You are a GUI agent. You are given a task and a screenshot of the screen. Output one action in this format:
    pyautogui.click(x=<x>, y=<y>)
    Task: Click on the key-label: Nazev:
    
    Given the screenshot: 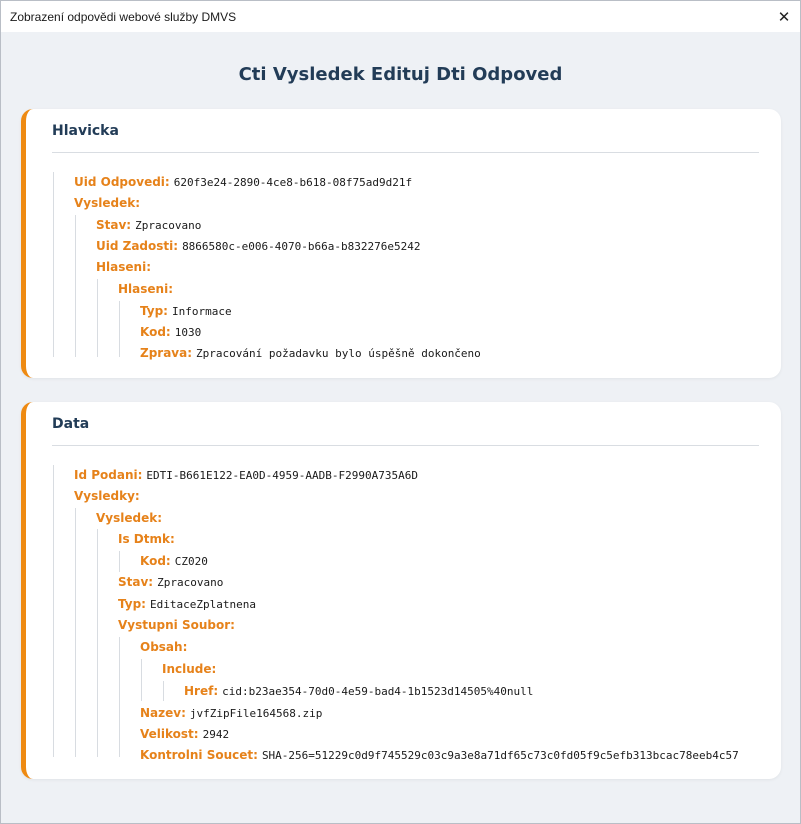 What is the action you would take?
    pyautogui.click(x=163, y=713)
    